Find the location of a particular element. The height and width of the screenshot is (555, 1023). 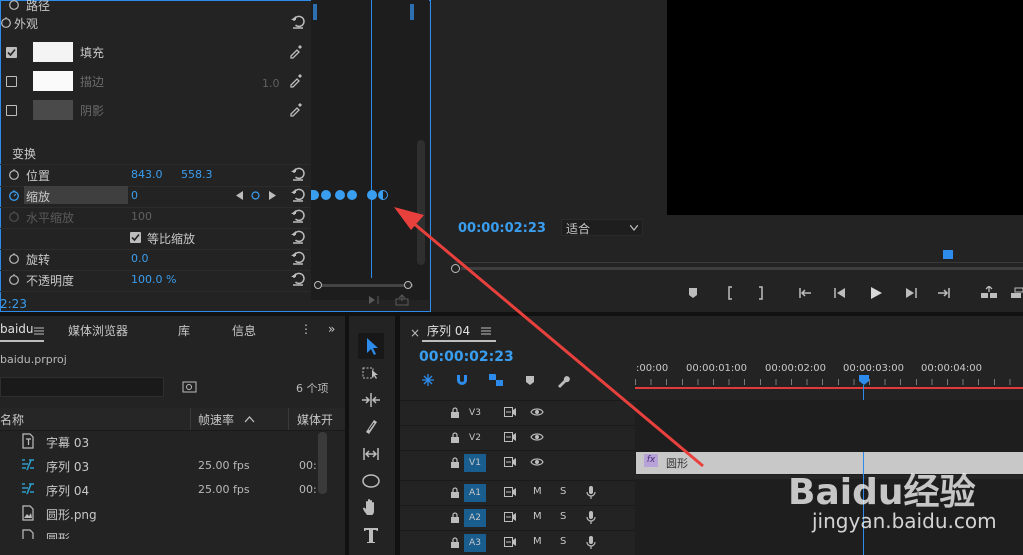

effect-controls-timecode: 2:23 is located at coordinates (13, 304).